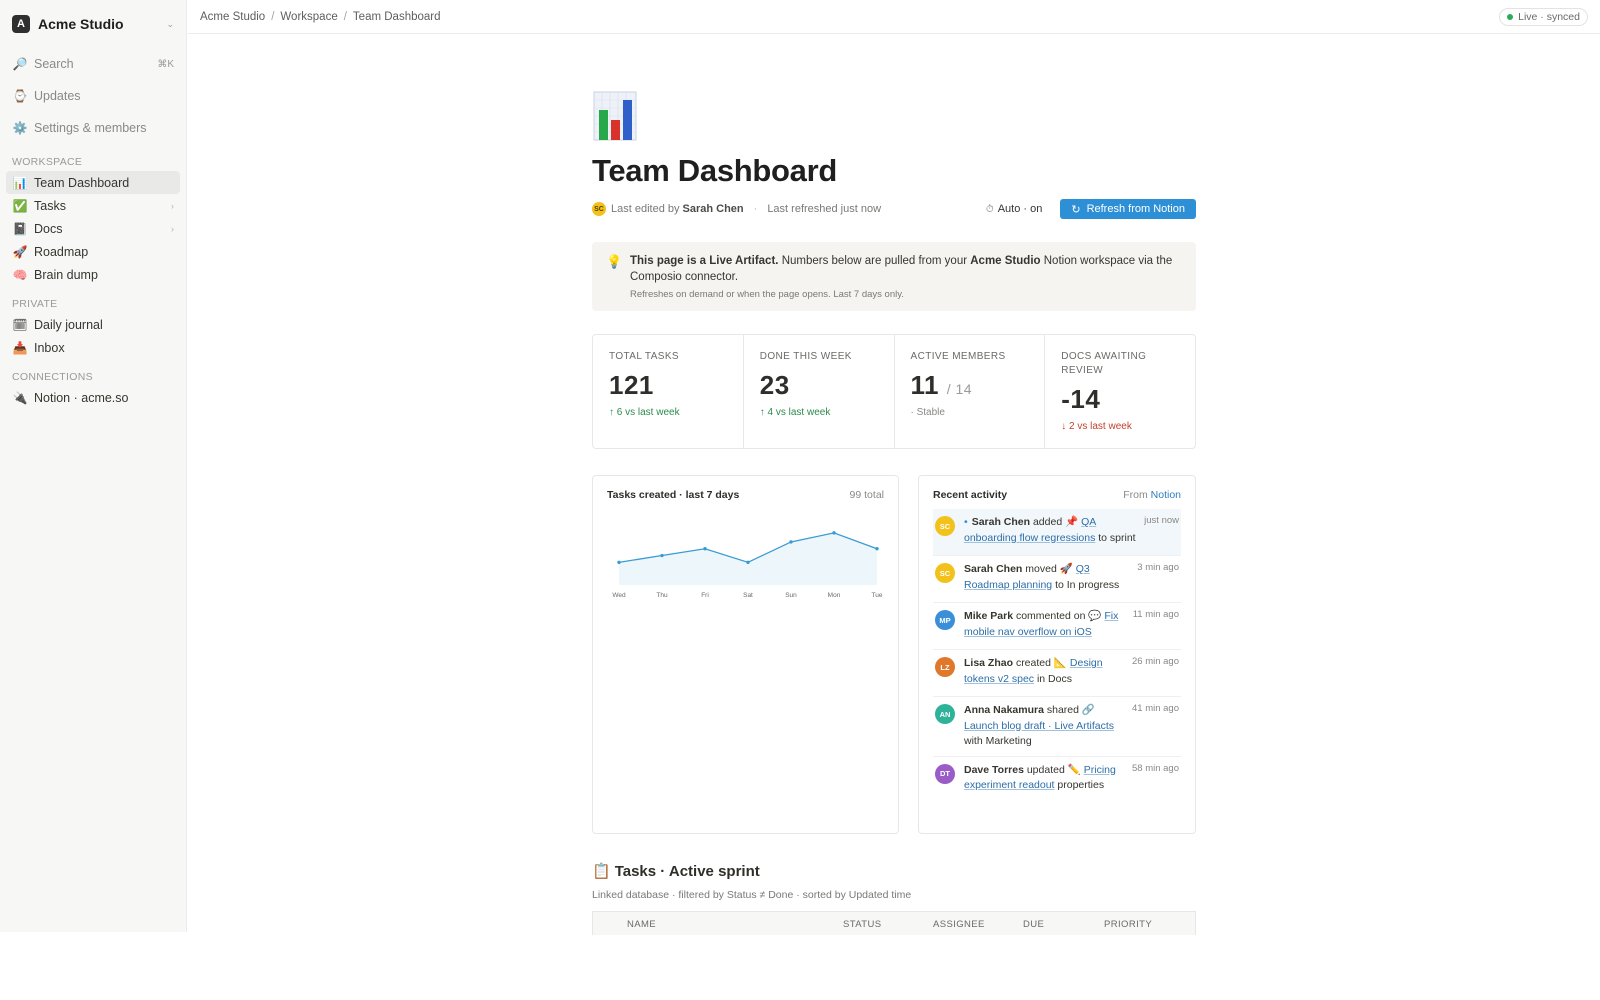  What do you see at coordinates (66, 274) in the screenshot?
I see `sidebar-item-label: Brain dump` at bounding box center [66, 274].